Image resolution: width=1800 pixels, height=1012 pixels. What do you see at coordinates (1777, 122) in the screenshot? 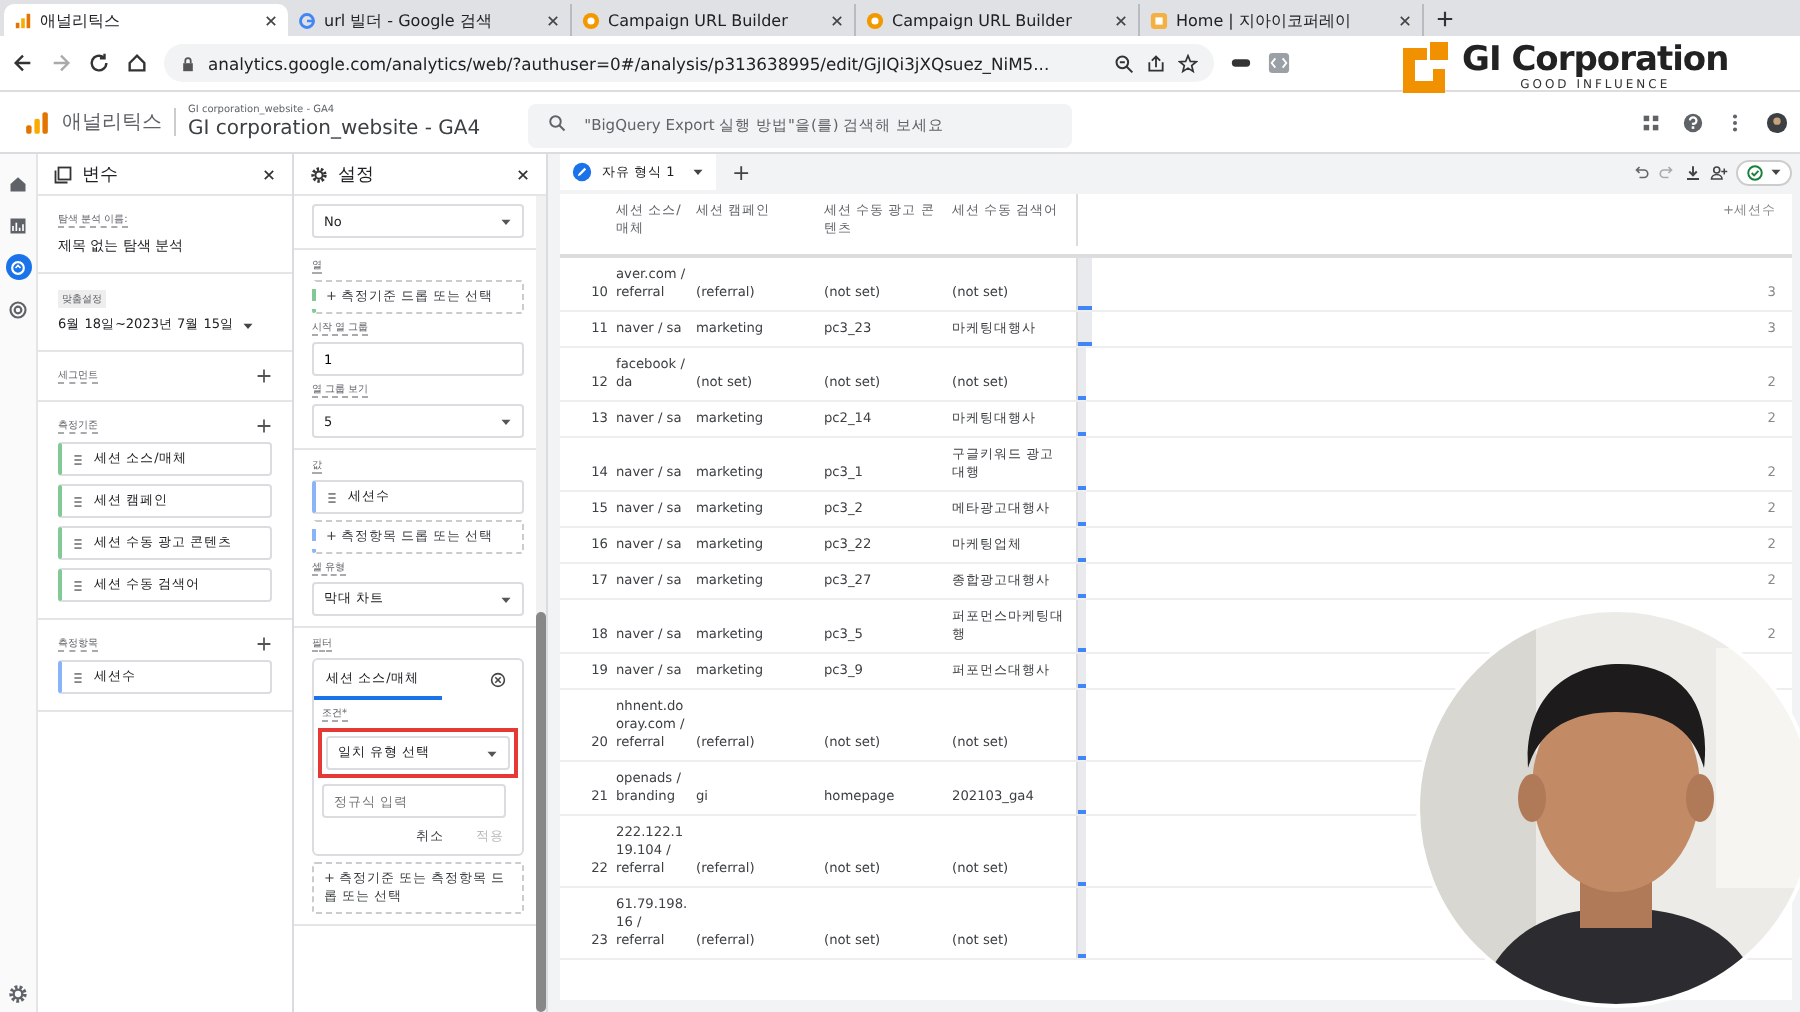
I see `avatar` at bounding box center [1777, 122].